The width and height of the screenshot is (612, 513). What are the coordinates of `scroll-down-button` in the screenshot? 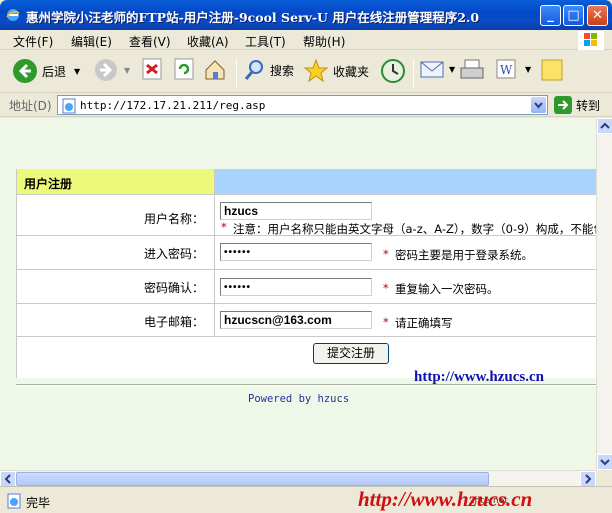 It's located at (604, 462).